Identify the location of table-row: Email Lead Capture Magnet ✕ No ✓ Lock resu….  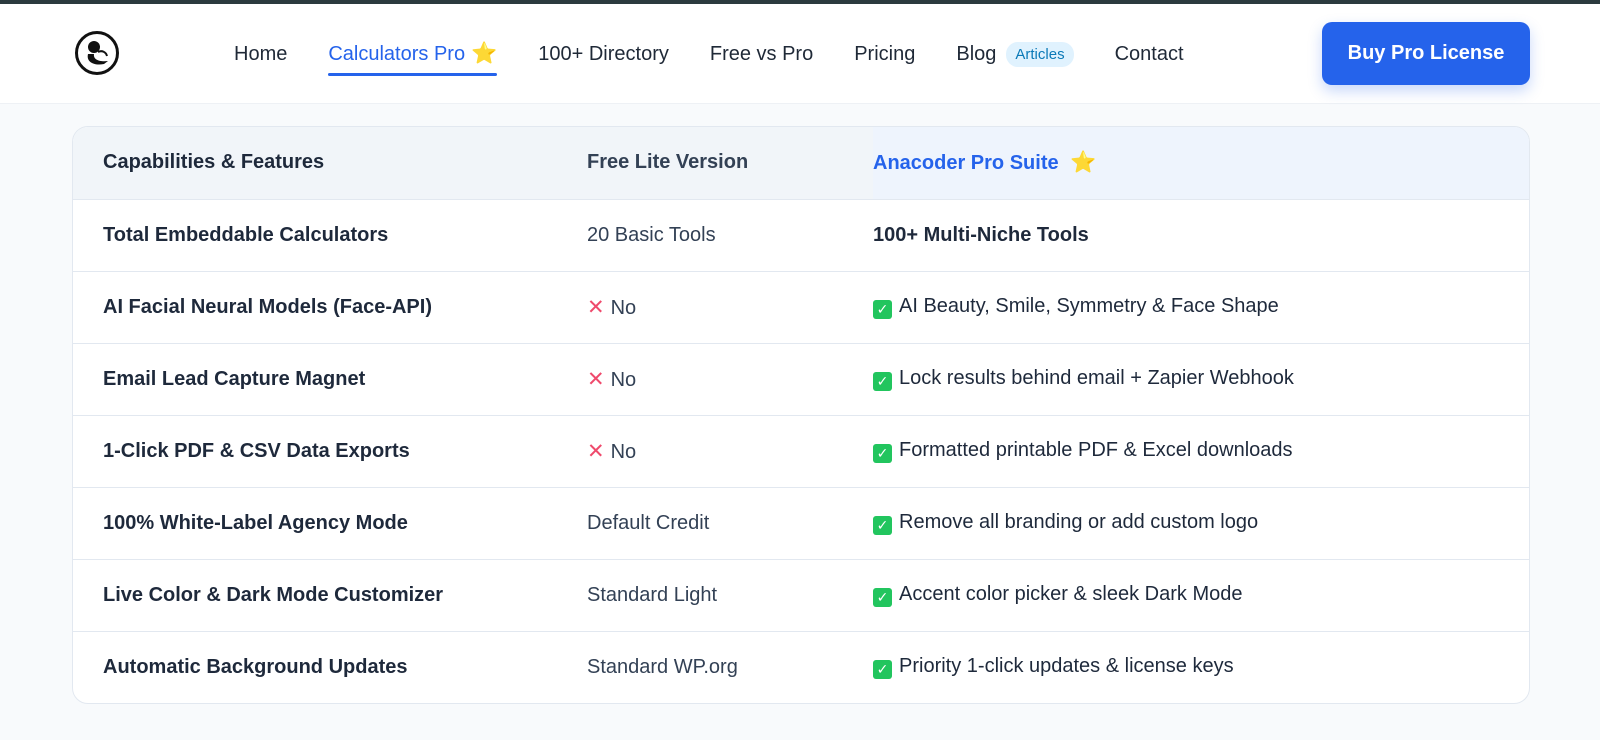
(801, 379).